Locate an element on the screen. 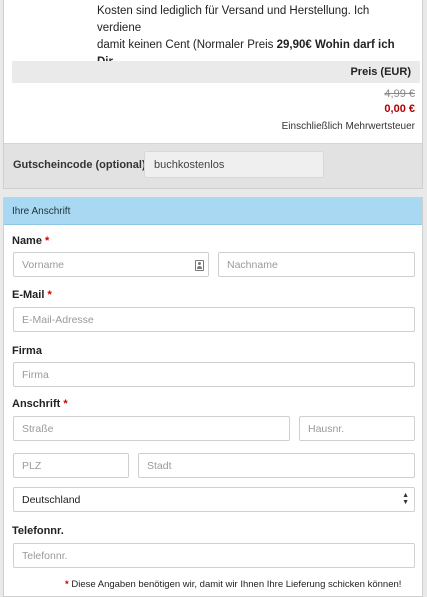 The width and height of the screenshot is (427, 597). email-label: E-Mail * is located at coordinates (32, 295).